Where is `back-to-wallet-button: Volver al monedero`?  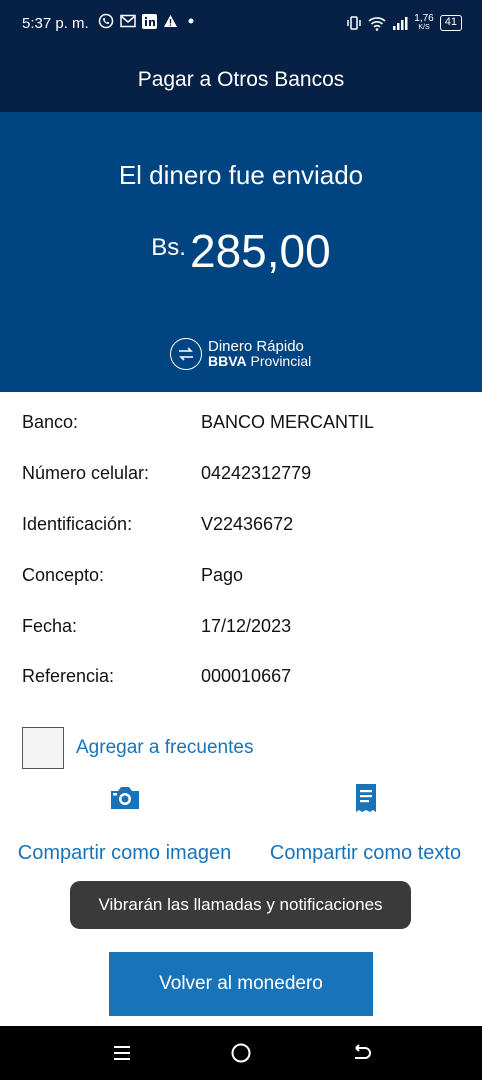
back-to-wallet-button: Volver al monedero is located at coordinates (241, 984).